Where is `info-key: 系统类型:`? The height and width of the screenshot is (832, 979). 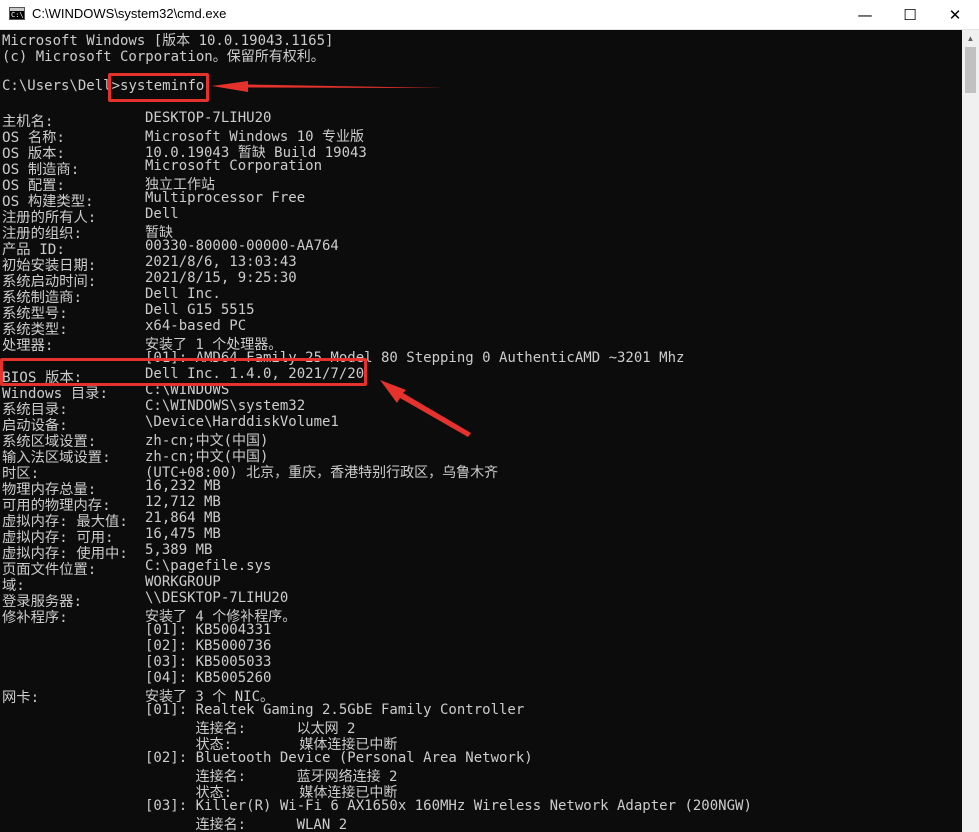 info-key: 系统类型: is located at coordinates (35, 330).